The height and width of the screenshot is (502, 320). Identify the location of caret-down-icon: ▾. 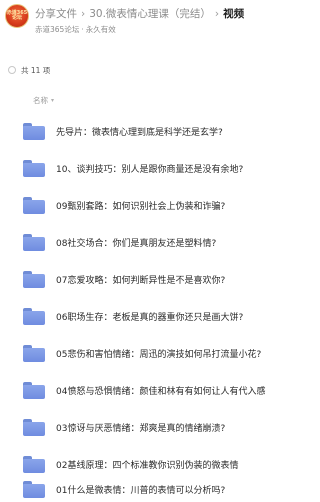
(53, 100).